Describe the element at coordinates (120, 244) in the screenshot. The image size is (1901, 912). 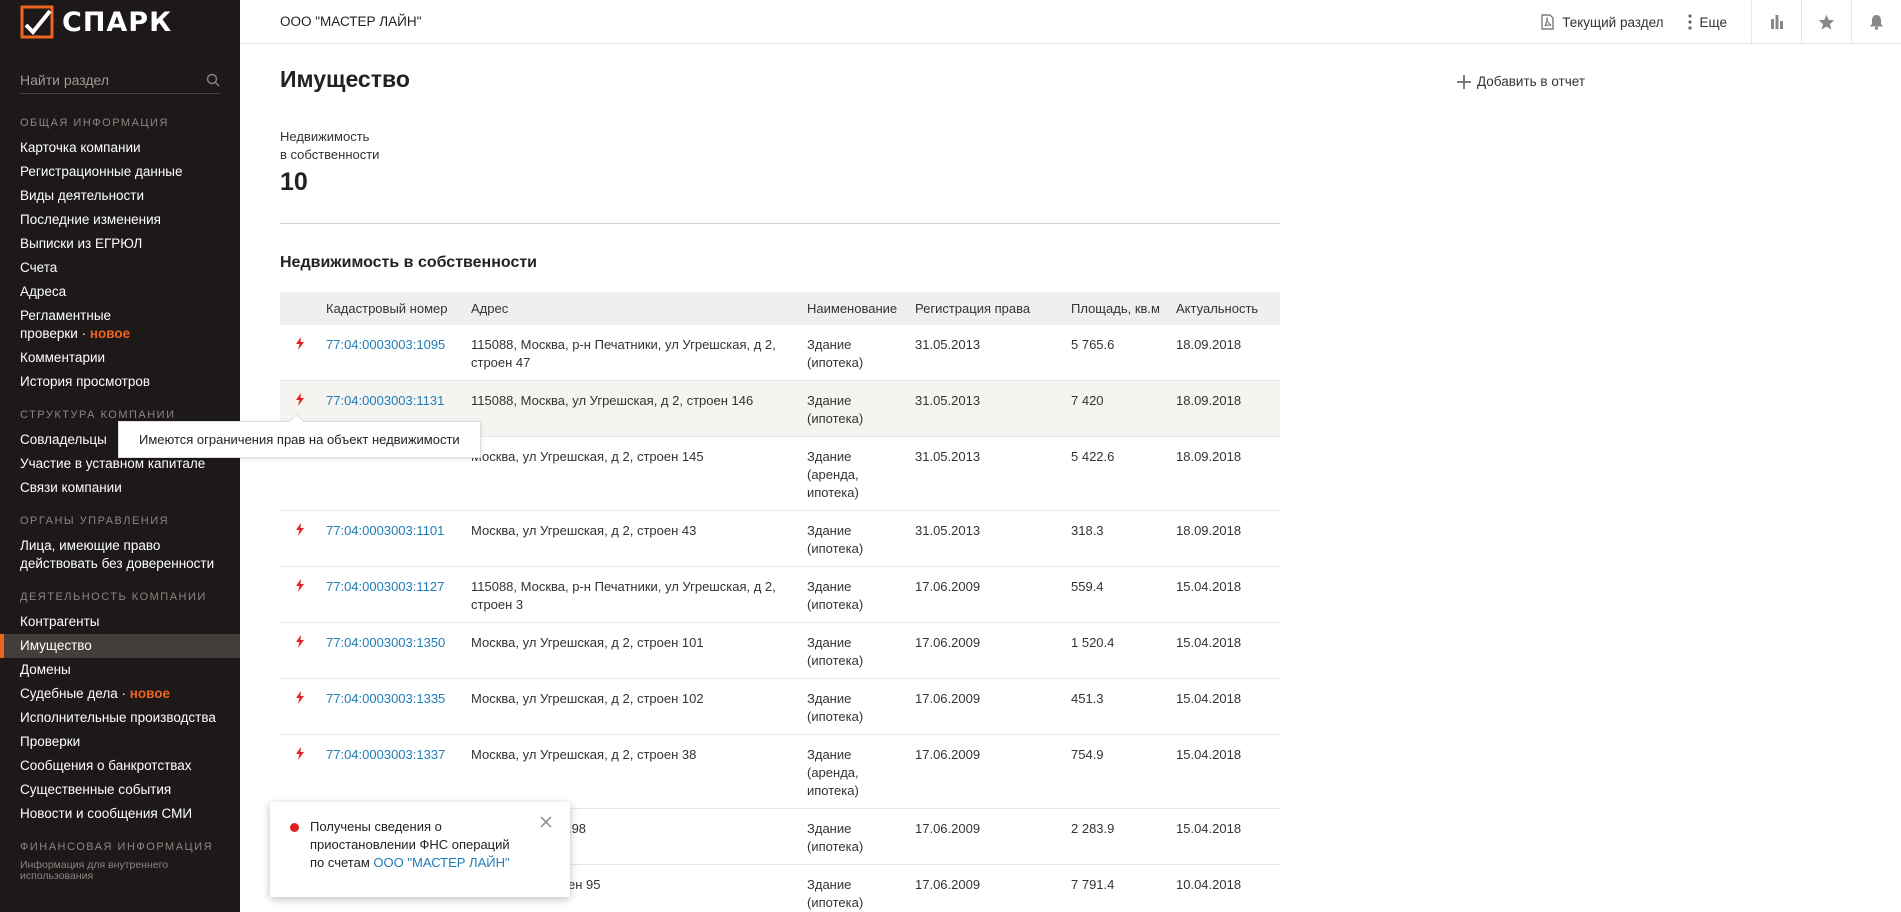
I see `nav-egrul: Выписки из ЕГРЮЛ` at that location.